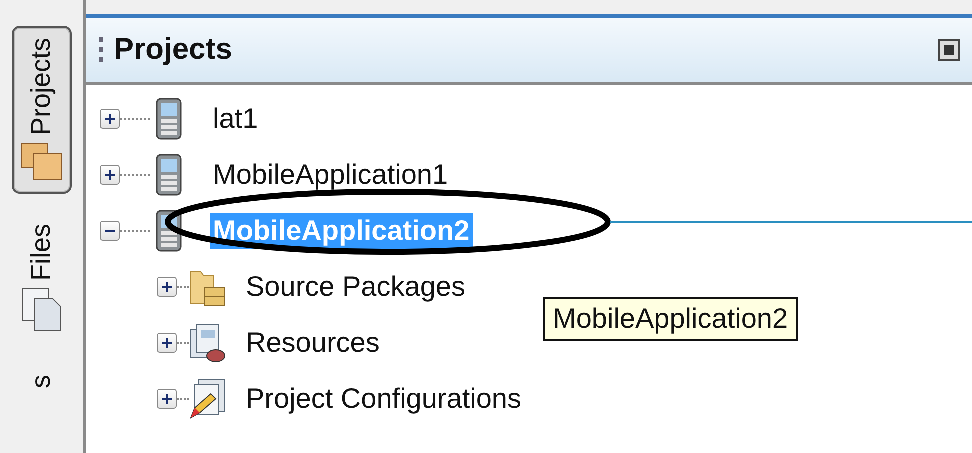 The height and width of the screenshot is (453, 972). What do you see at coordinates (313, 343) in the screenshot?
I see `tree-item: Resources` at bounding box center [313, 343].